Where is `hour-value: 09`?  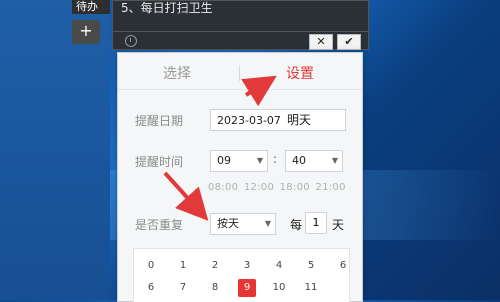 hour-value: 09 is located at coordinates (224, 160).